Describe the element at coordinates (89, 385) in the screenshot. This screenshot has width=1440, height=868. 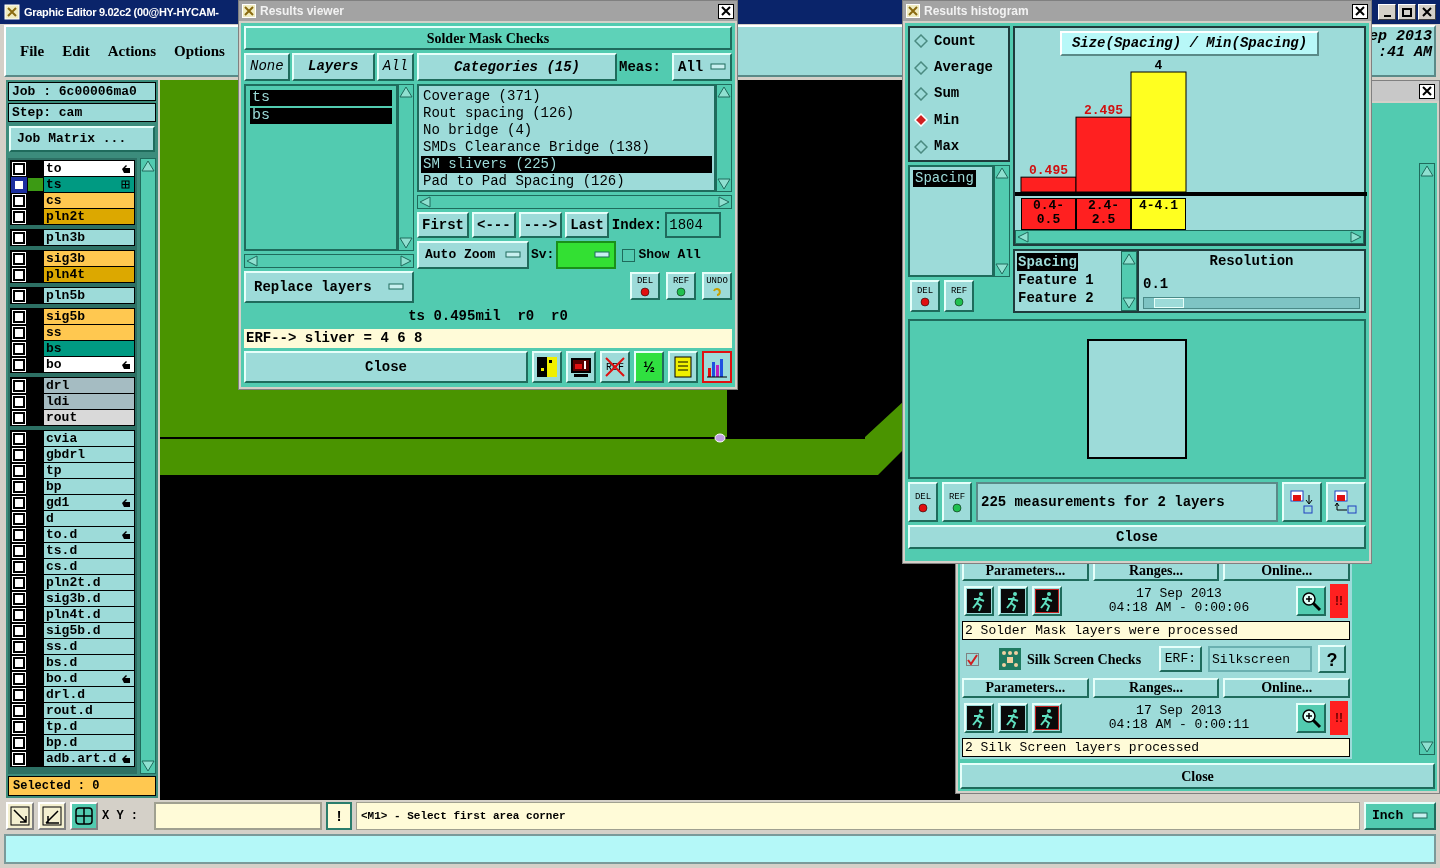
I see `layer-item: drl` at that location.